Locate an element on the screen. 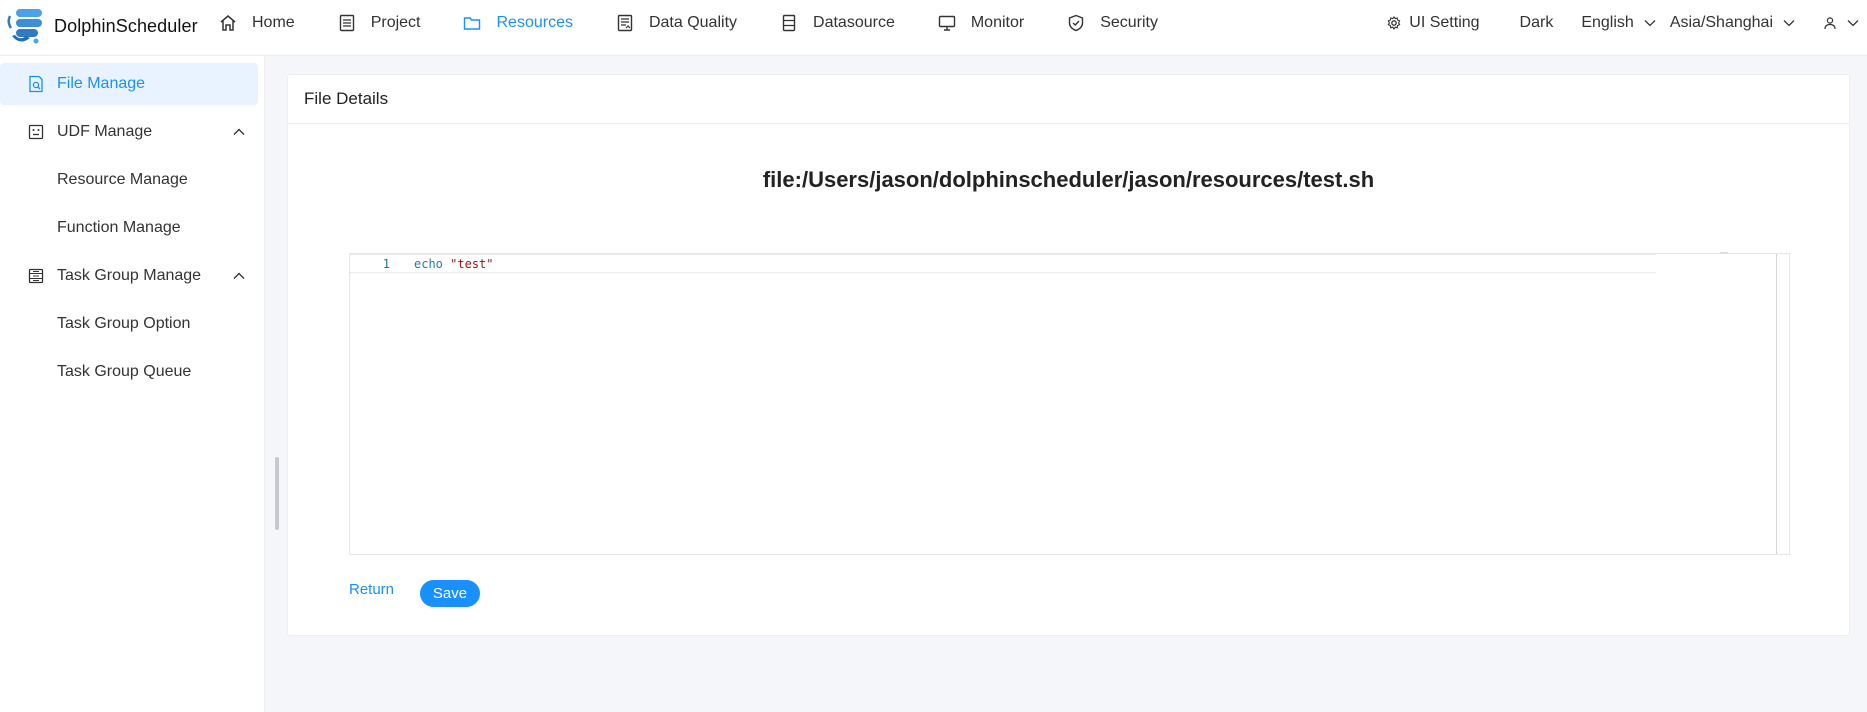  nav-datasource-label: Datasource is located at coordinates (854, 22).